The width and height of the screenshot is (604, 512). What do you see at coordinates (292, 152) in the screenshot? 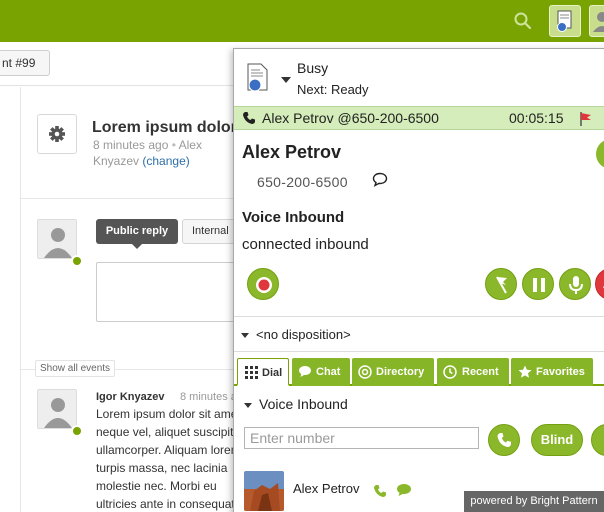
I see `contact-name: Alex Petrov` at bounding box center [292, 152].